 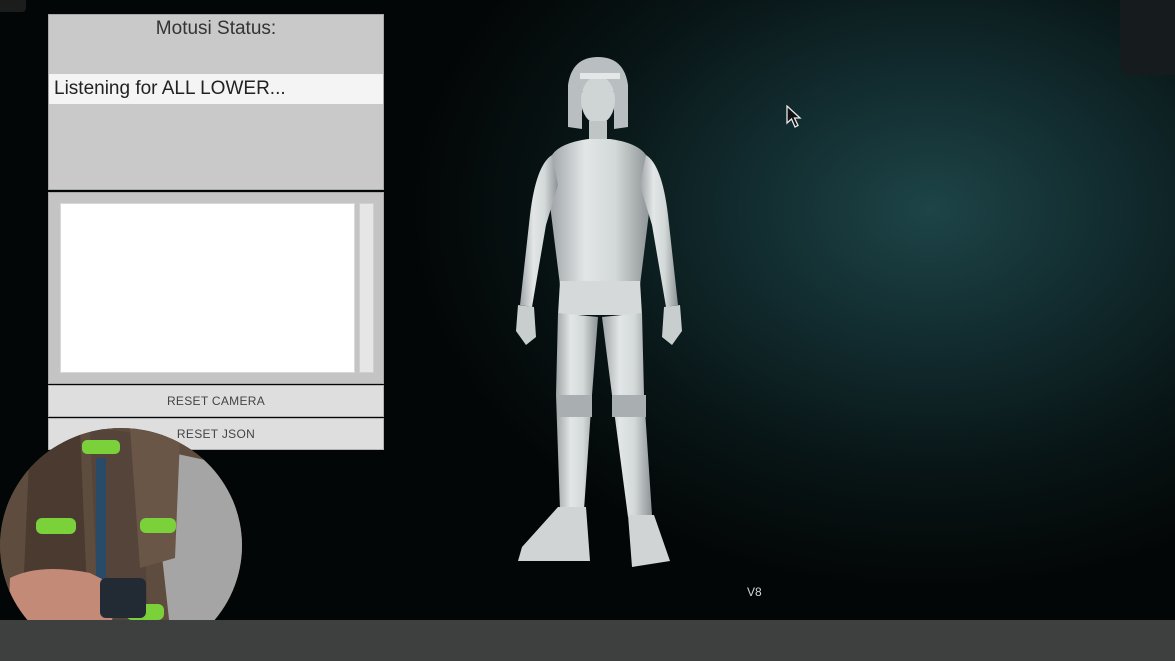 I want to click on reset-camera-button: RESET CAMERA, so click(x=216, y=401).